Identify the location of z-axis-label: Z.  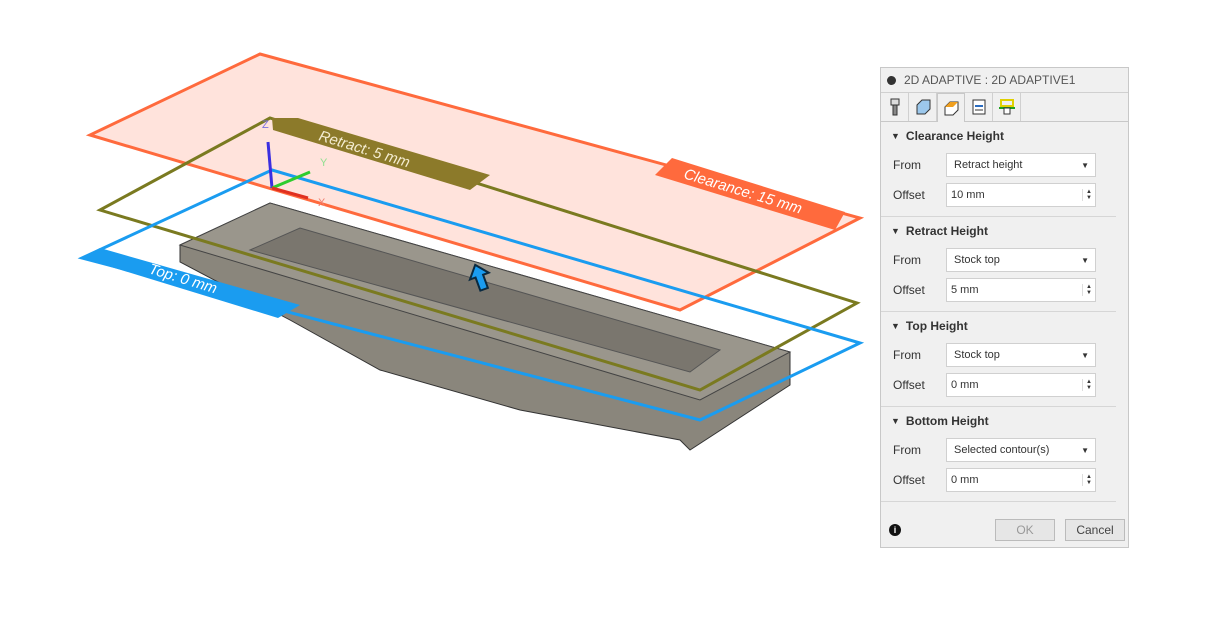
(265, 125).